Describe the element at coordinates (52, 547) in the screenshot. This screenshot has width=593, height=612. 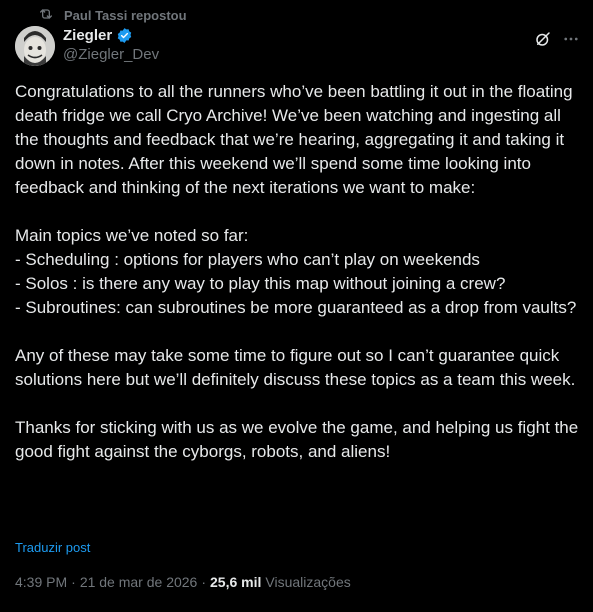
I see `translate-post-link: Traduzir post` at that location.